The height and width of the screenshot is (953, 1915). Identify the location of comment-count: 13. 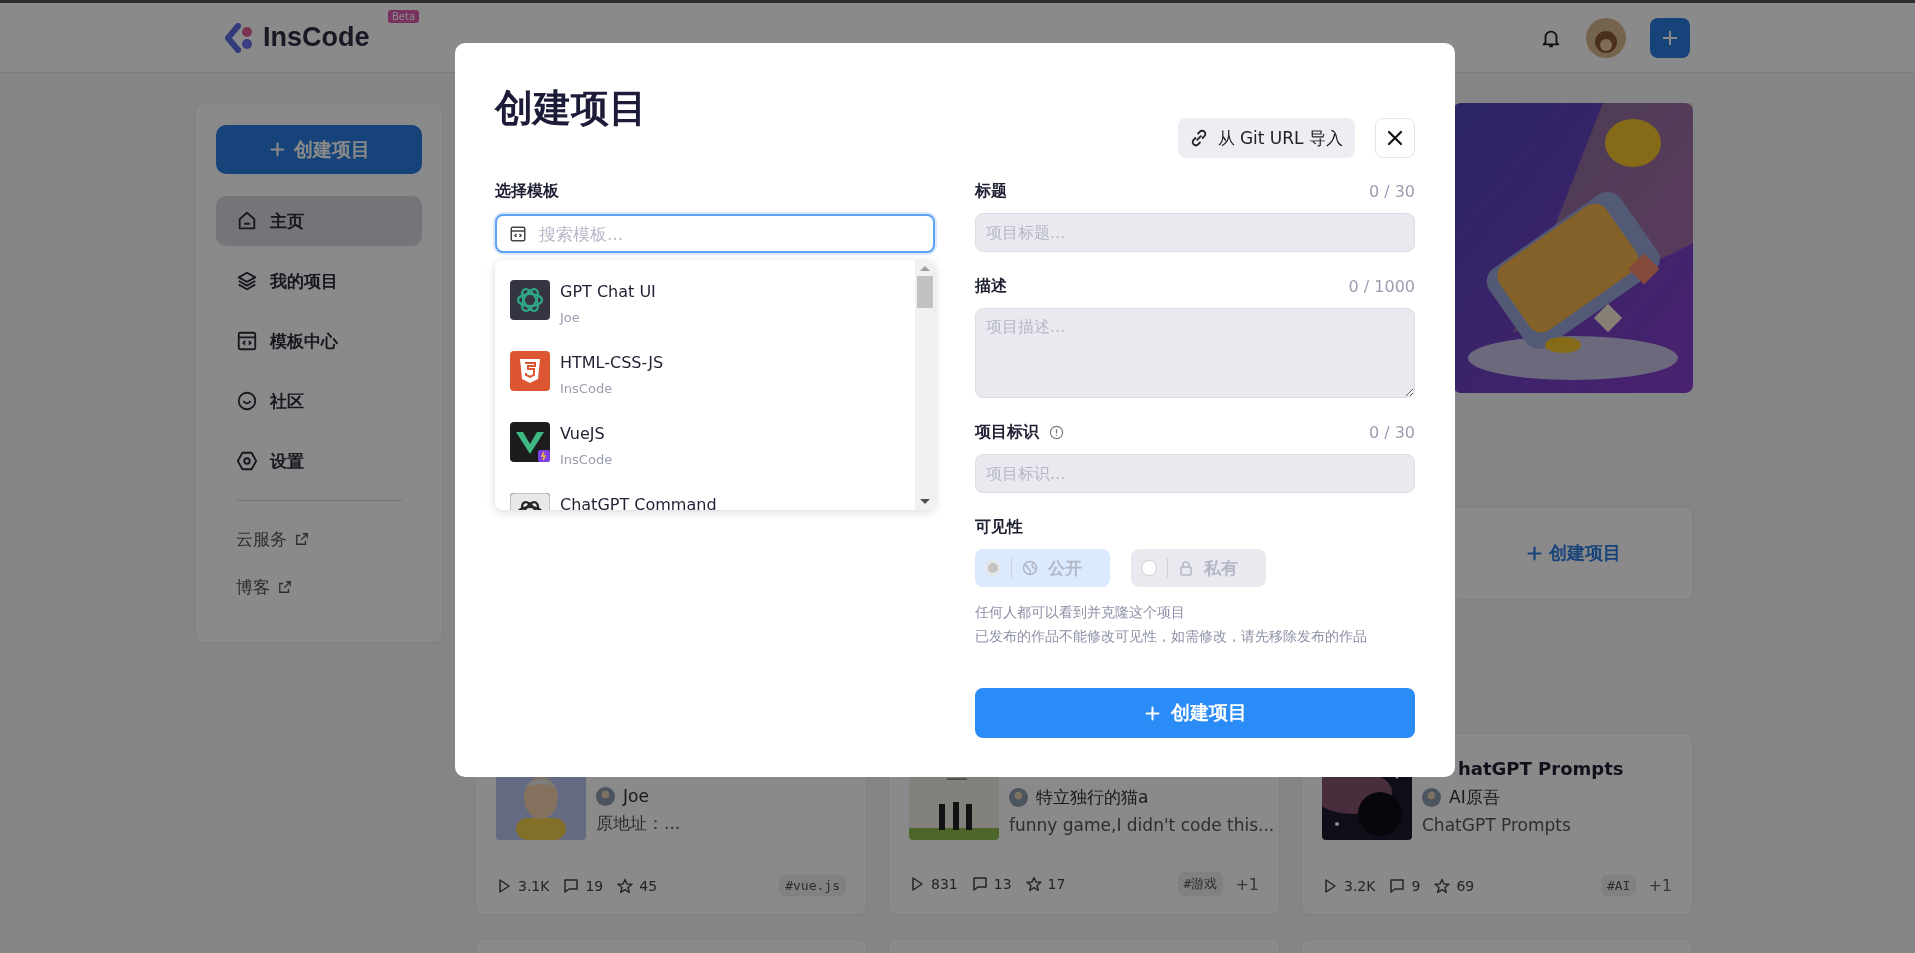
(1002, 884).